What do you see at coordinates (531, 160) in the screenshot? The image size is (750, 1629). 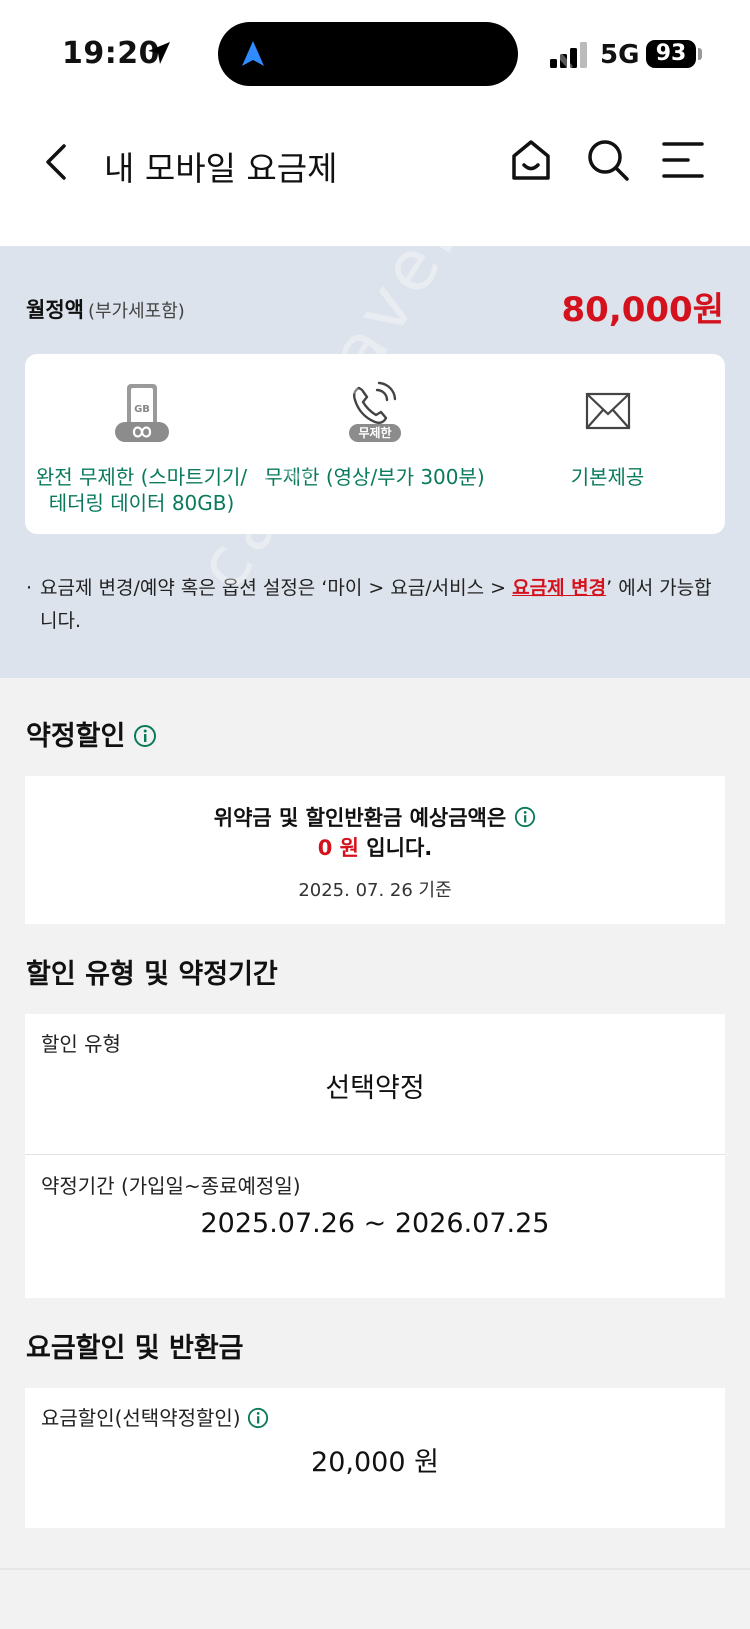 I see `home-icon` at bounding box center [531, 160].